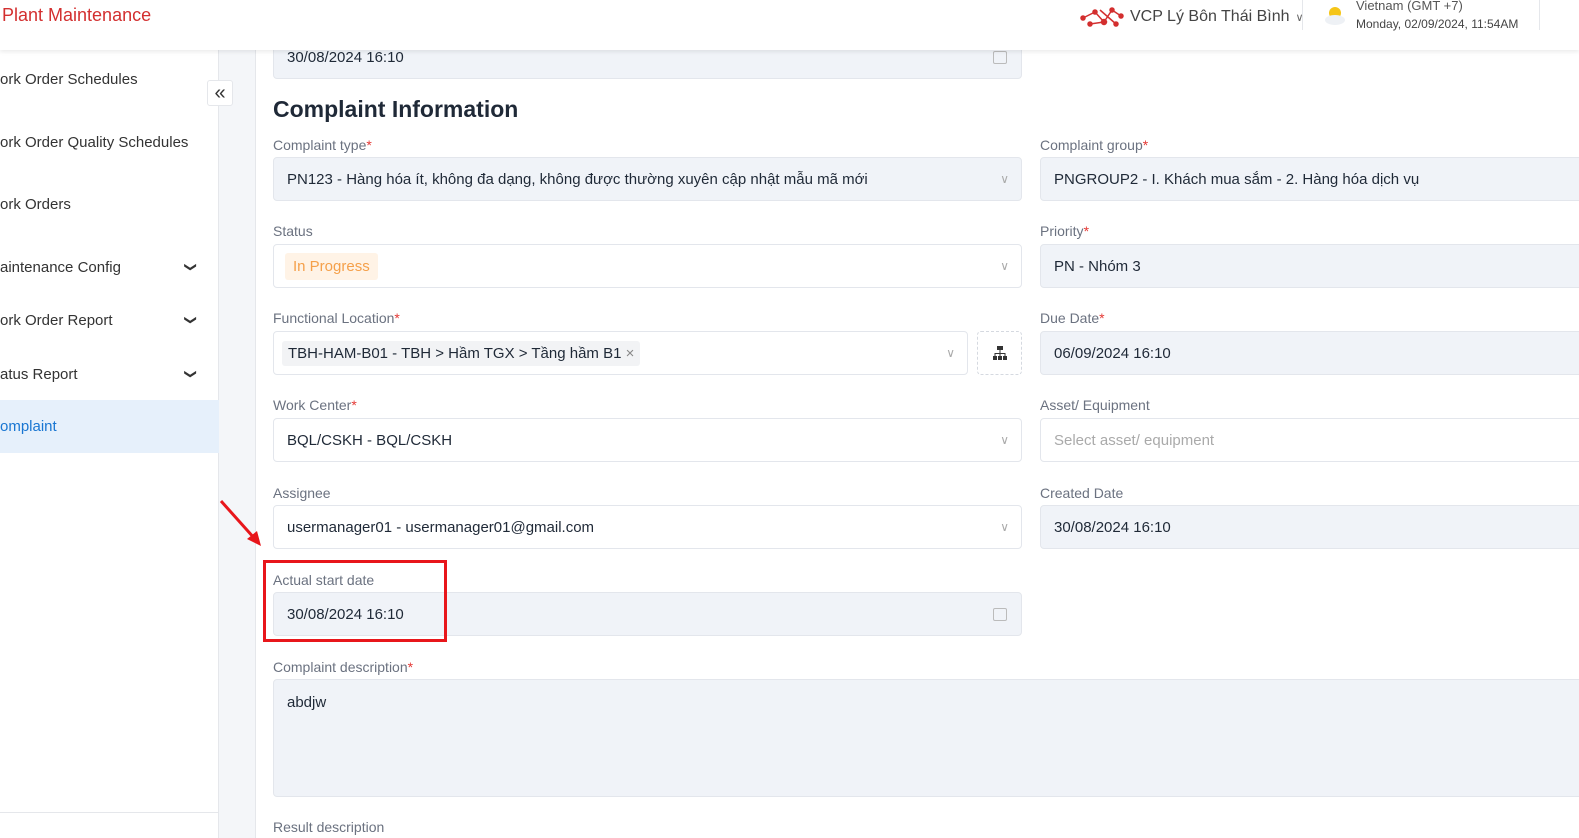 The width and height of the screenshot is (1579, 838). Describe the element at coordinates (1309, 353) in the screenshot. I see `due-date-field: 06/09/2024 16:10` at that location.